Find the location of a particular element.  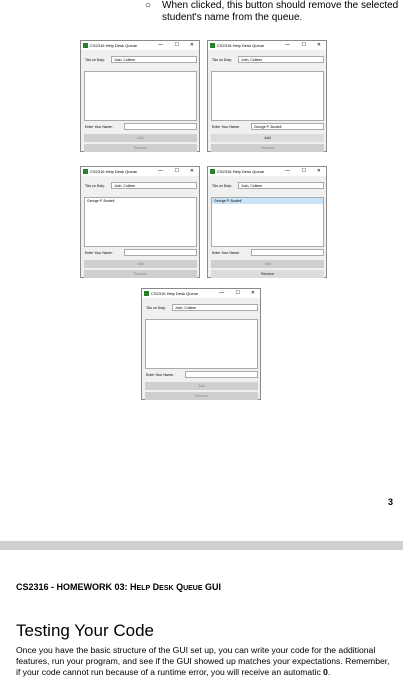

header-elp: ELP is located at coordinates (143, 588).